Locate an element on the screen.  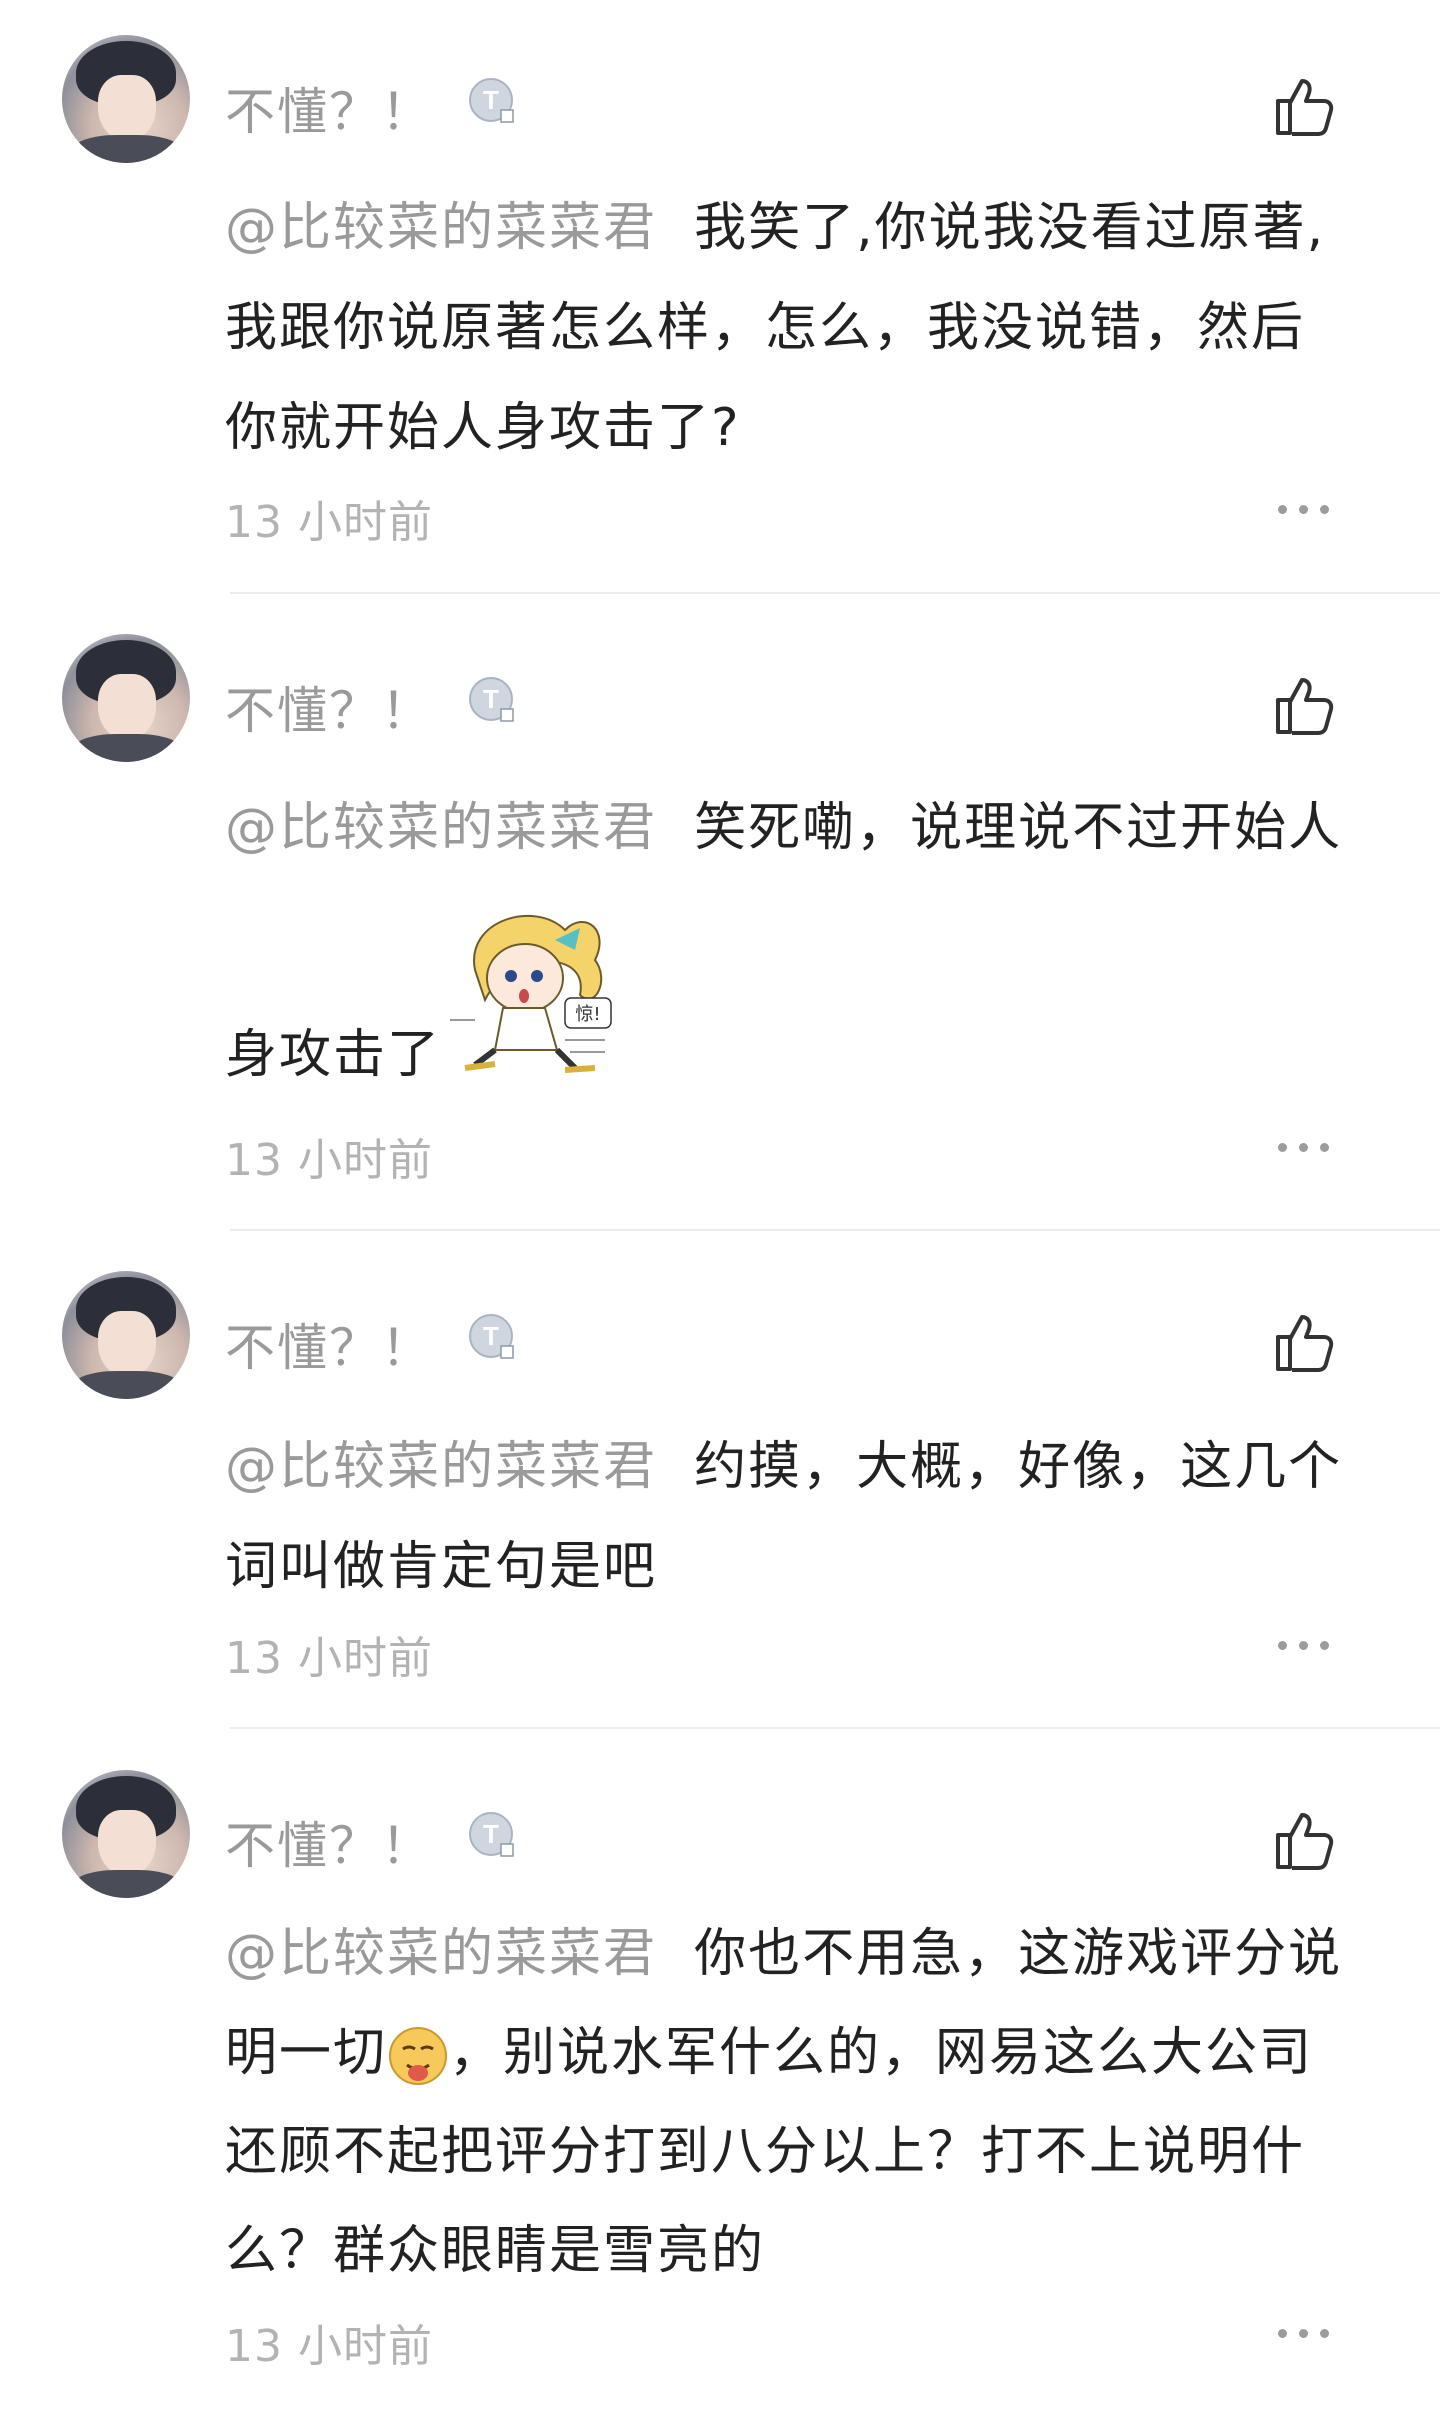
comment-line: 你就开始人身攻击了? is located at coordinates (483, 428).